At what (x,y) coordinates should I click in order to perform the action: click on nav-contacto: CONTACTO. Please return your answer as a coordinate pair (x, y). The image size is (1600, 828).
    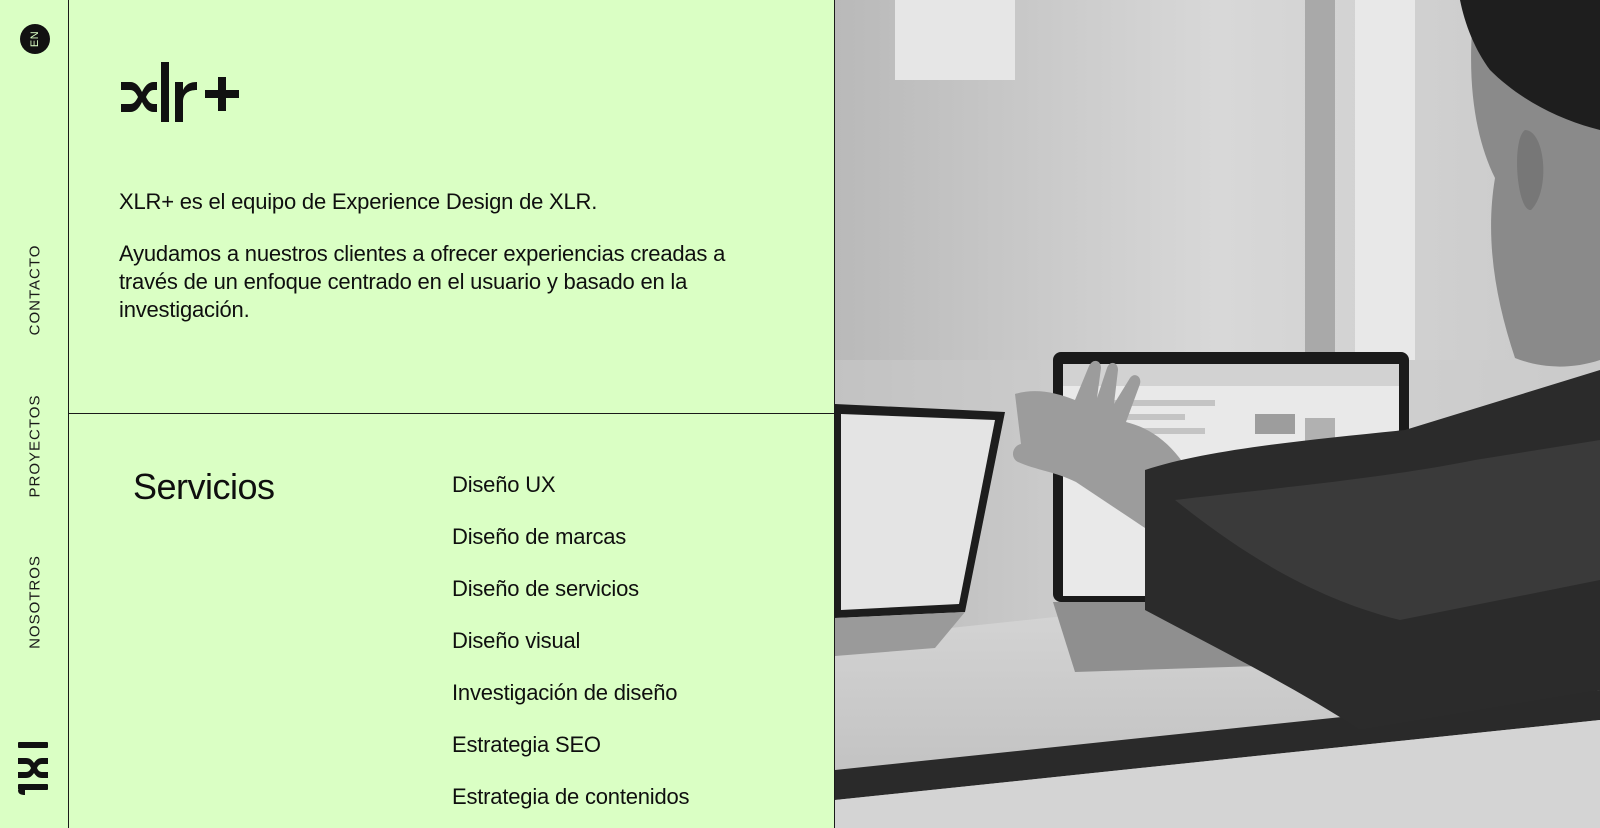
    Looking at the image, I should click on (35, 290).